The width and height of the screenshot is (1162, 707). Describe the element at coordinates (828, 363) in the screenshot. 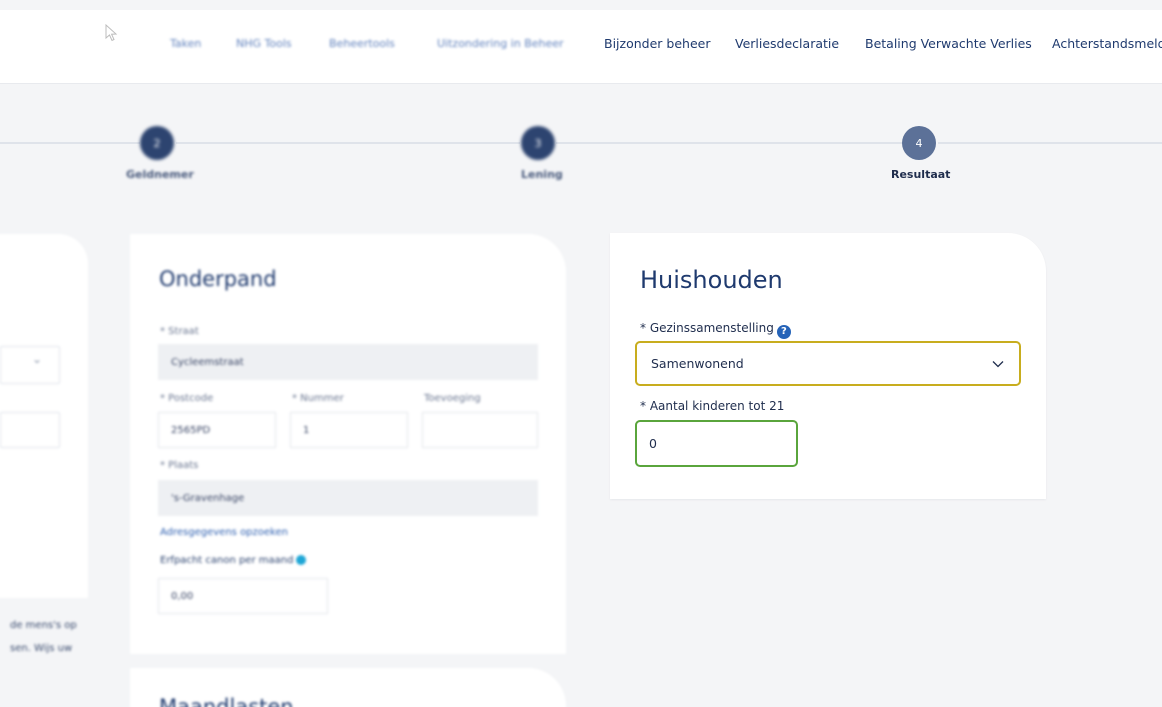

I see `gezinssamenstelling-select: Samenwonend` at that location.